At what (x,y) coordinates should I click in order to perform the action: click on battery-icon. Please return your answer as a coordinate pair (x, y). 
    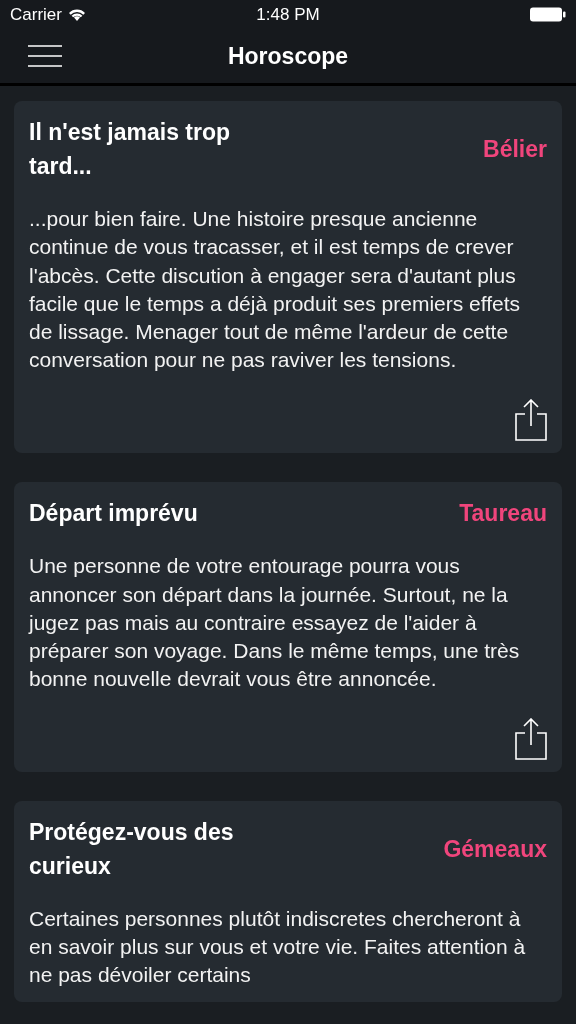
    Looking at the image, I should click on (548, 14).